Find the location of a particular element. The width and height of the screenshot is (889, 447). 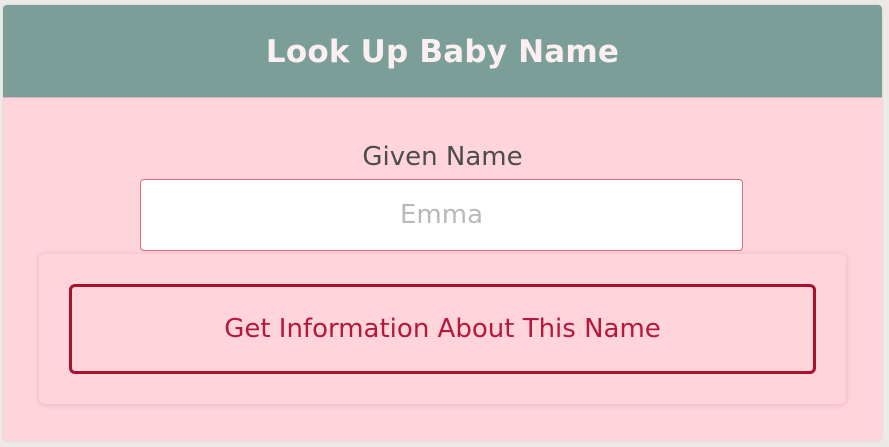

page-title: Look Up Baby Name is located at coordinates (442, 52).